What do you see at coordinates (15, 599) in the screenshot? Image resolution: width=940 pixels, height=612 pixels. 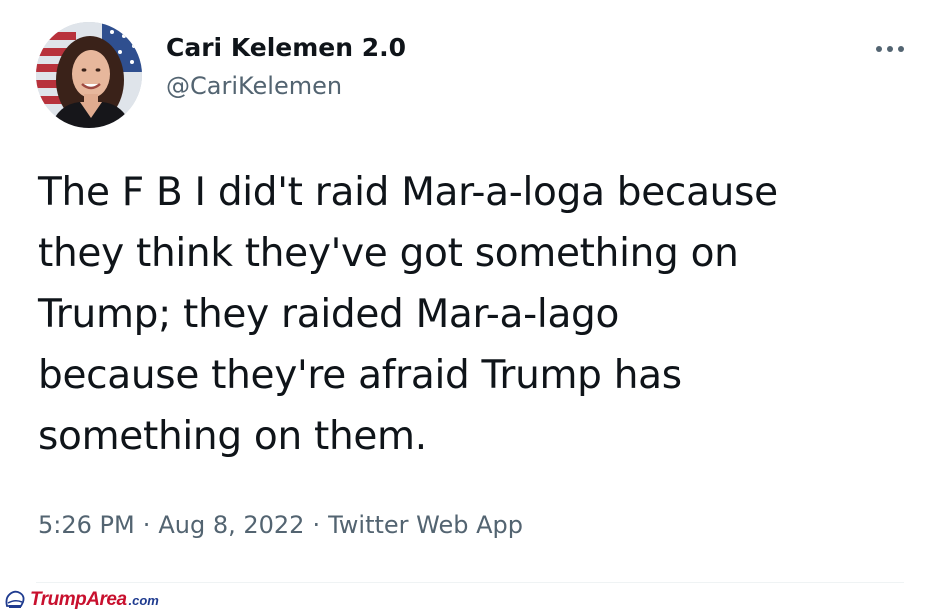 I see `watermark-logo-icon` at bounding box center [15, 599].